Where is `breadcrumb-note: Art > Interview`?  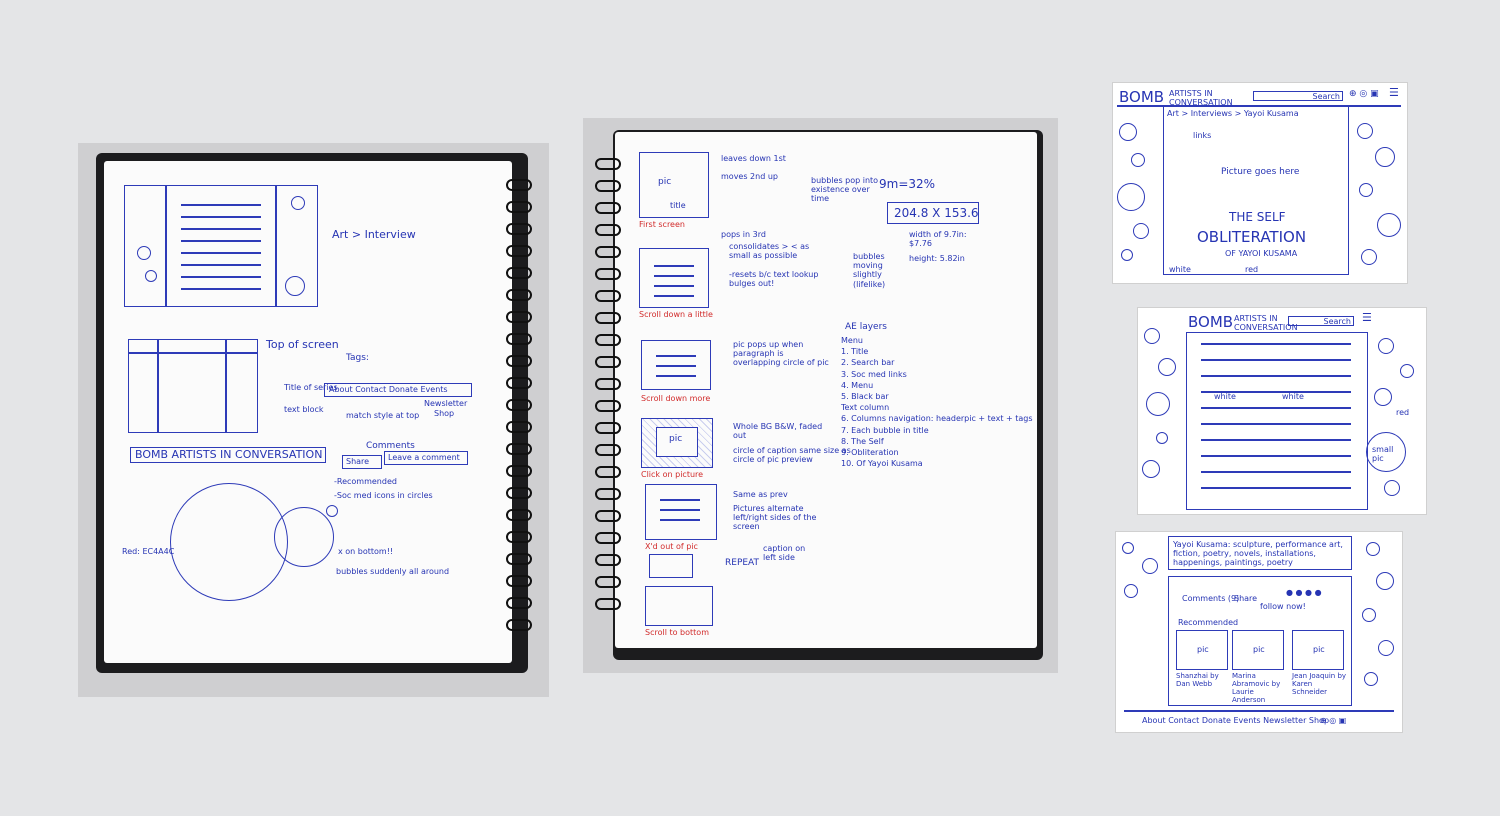 breadcrumb-note: Art > Interview is located at coordinates (374, 234).